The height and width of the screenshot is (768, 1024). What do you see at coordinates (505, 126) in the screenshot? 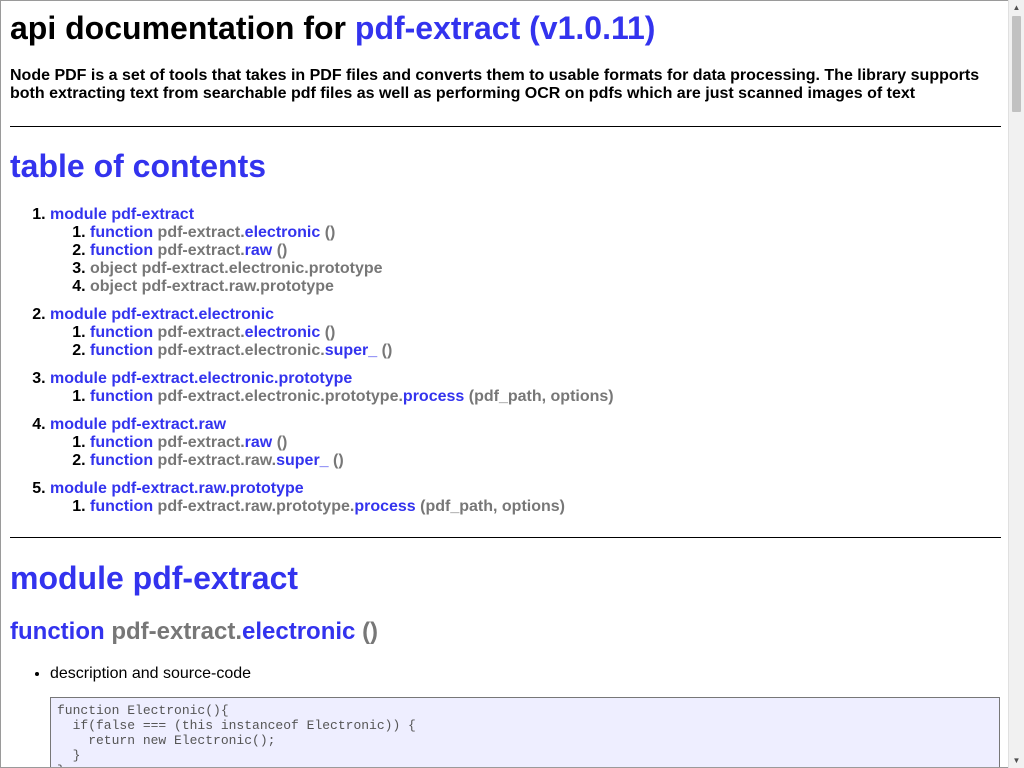
I see `divider-top` at bounding box center [505, 126].